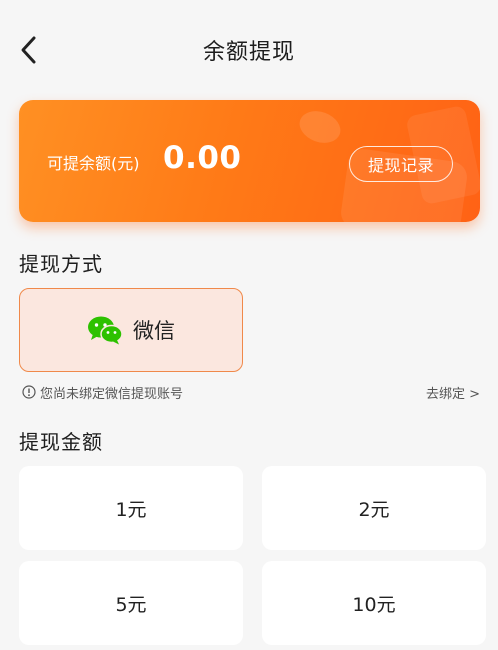  Describe the element at coordinates (401, 164) in the screenshot. I see `withdraw-record-button: 提现记录` at that location.